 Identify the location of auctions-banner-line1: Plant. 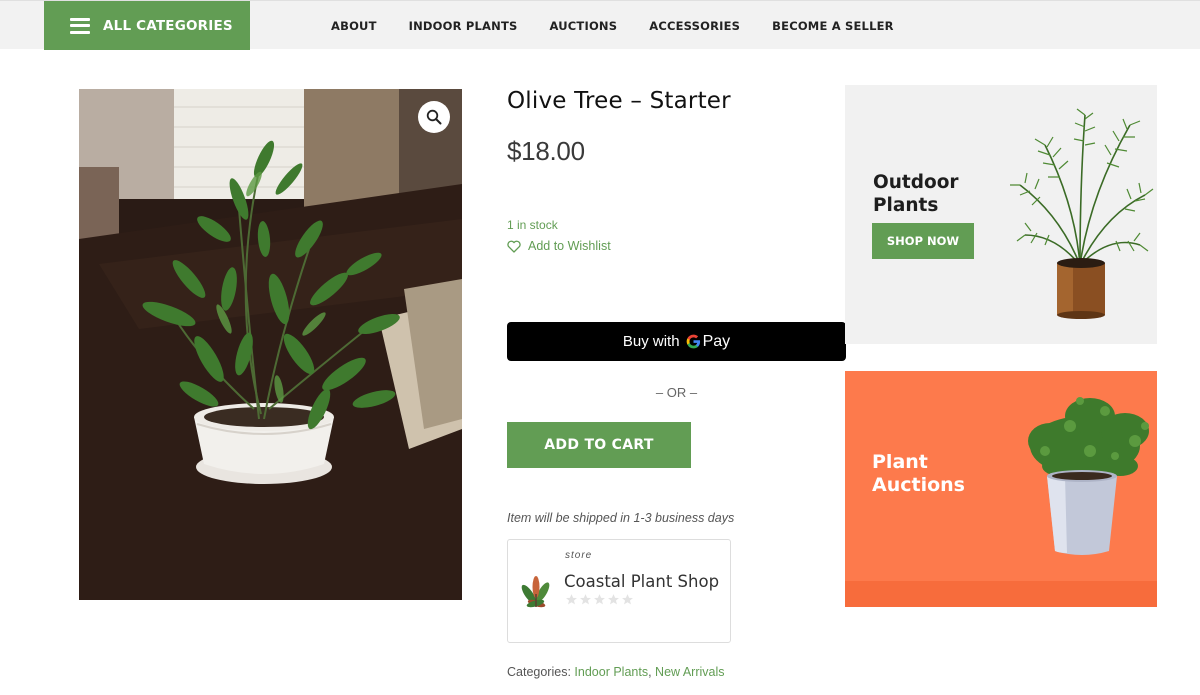
(900, 462).